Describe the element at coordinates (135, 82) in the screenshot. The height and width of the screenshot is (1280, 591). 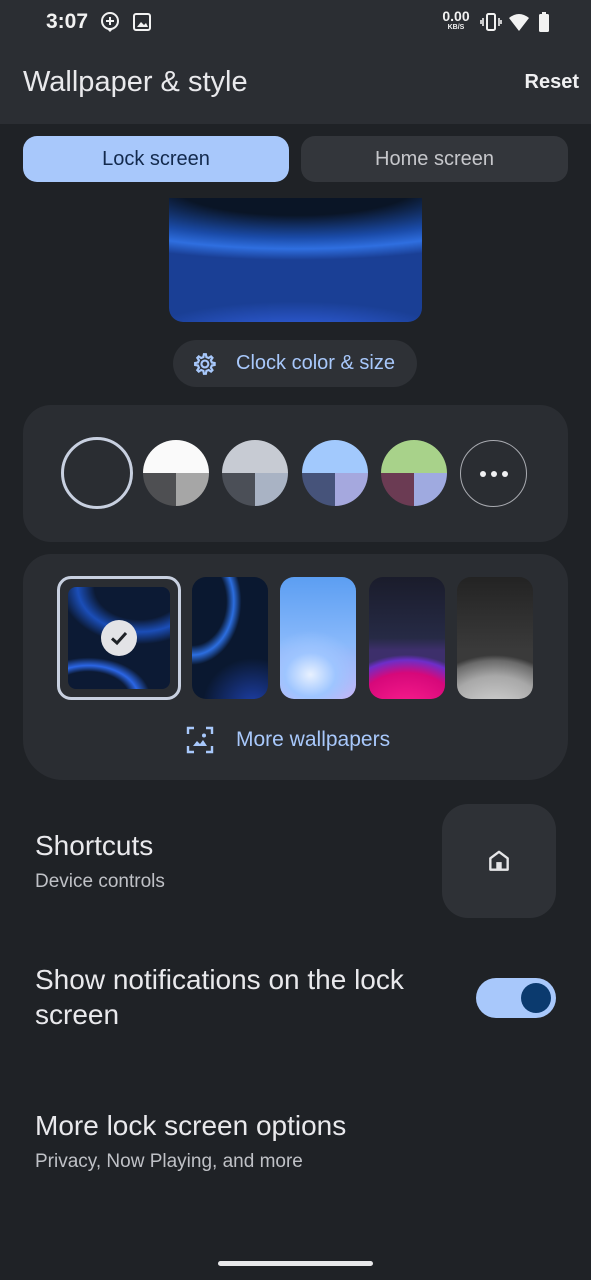
I see `page-title: Wallpaper & style` at that location.